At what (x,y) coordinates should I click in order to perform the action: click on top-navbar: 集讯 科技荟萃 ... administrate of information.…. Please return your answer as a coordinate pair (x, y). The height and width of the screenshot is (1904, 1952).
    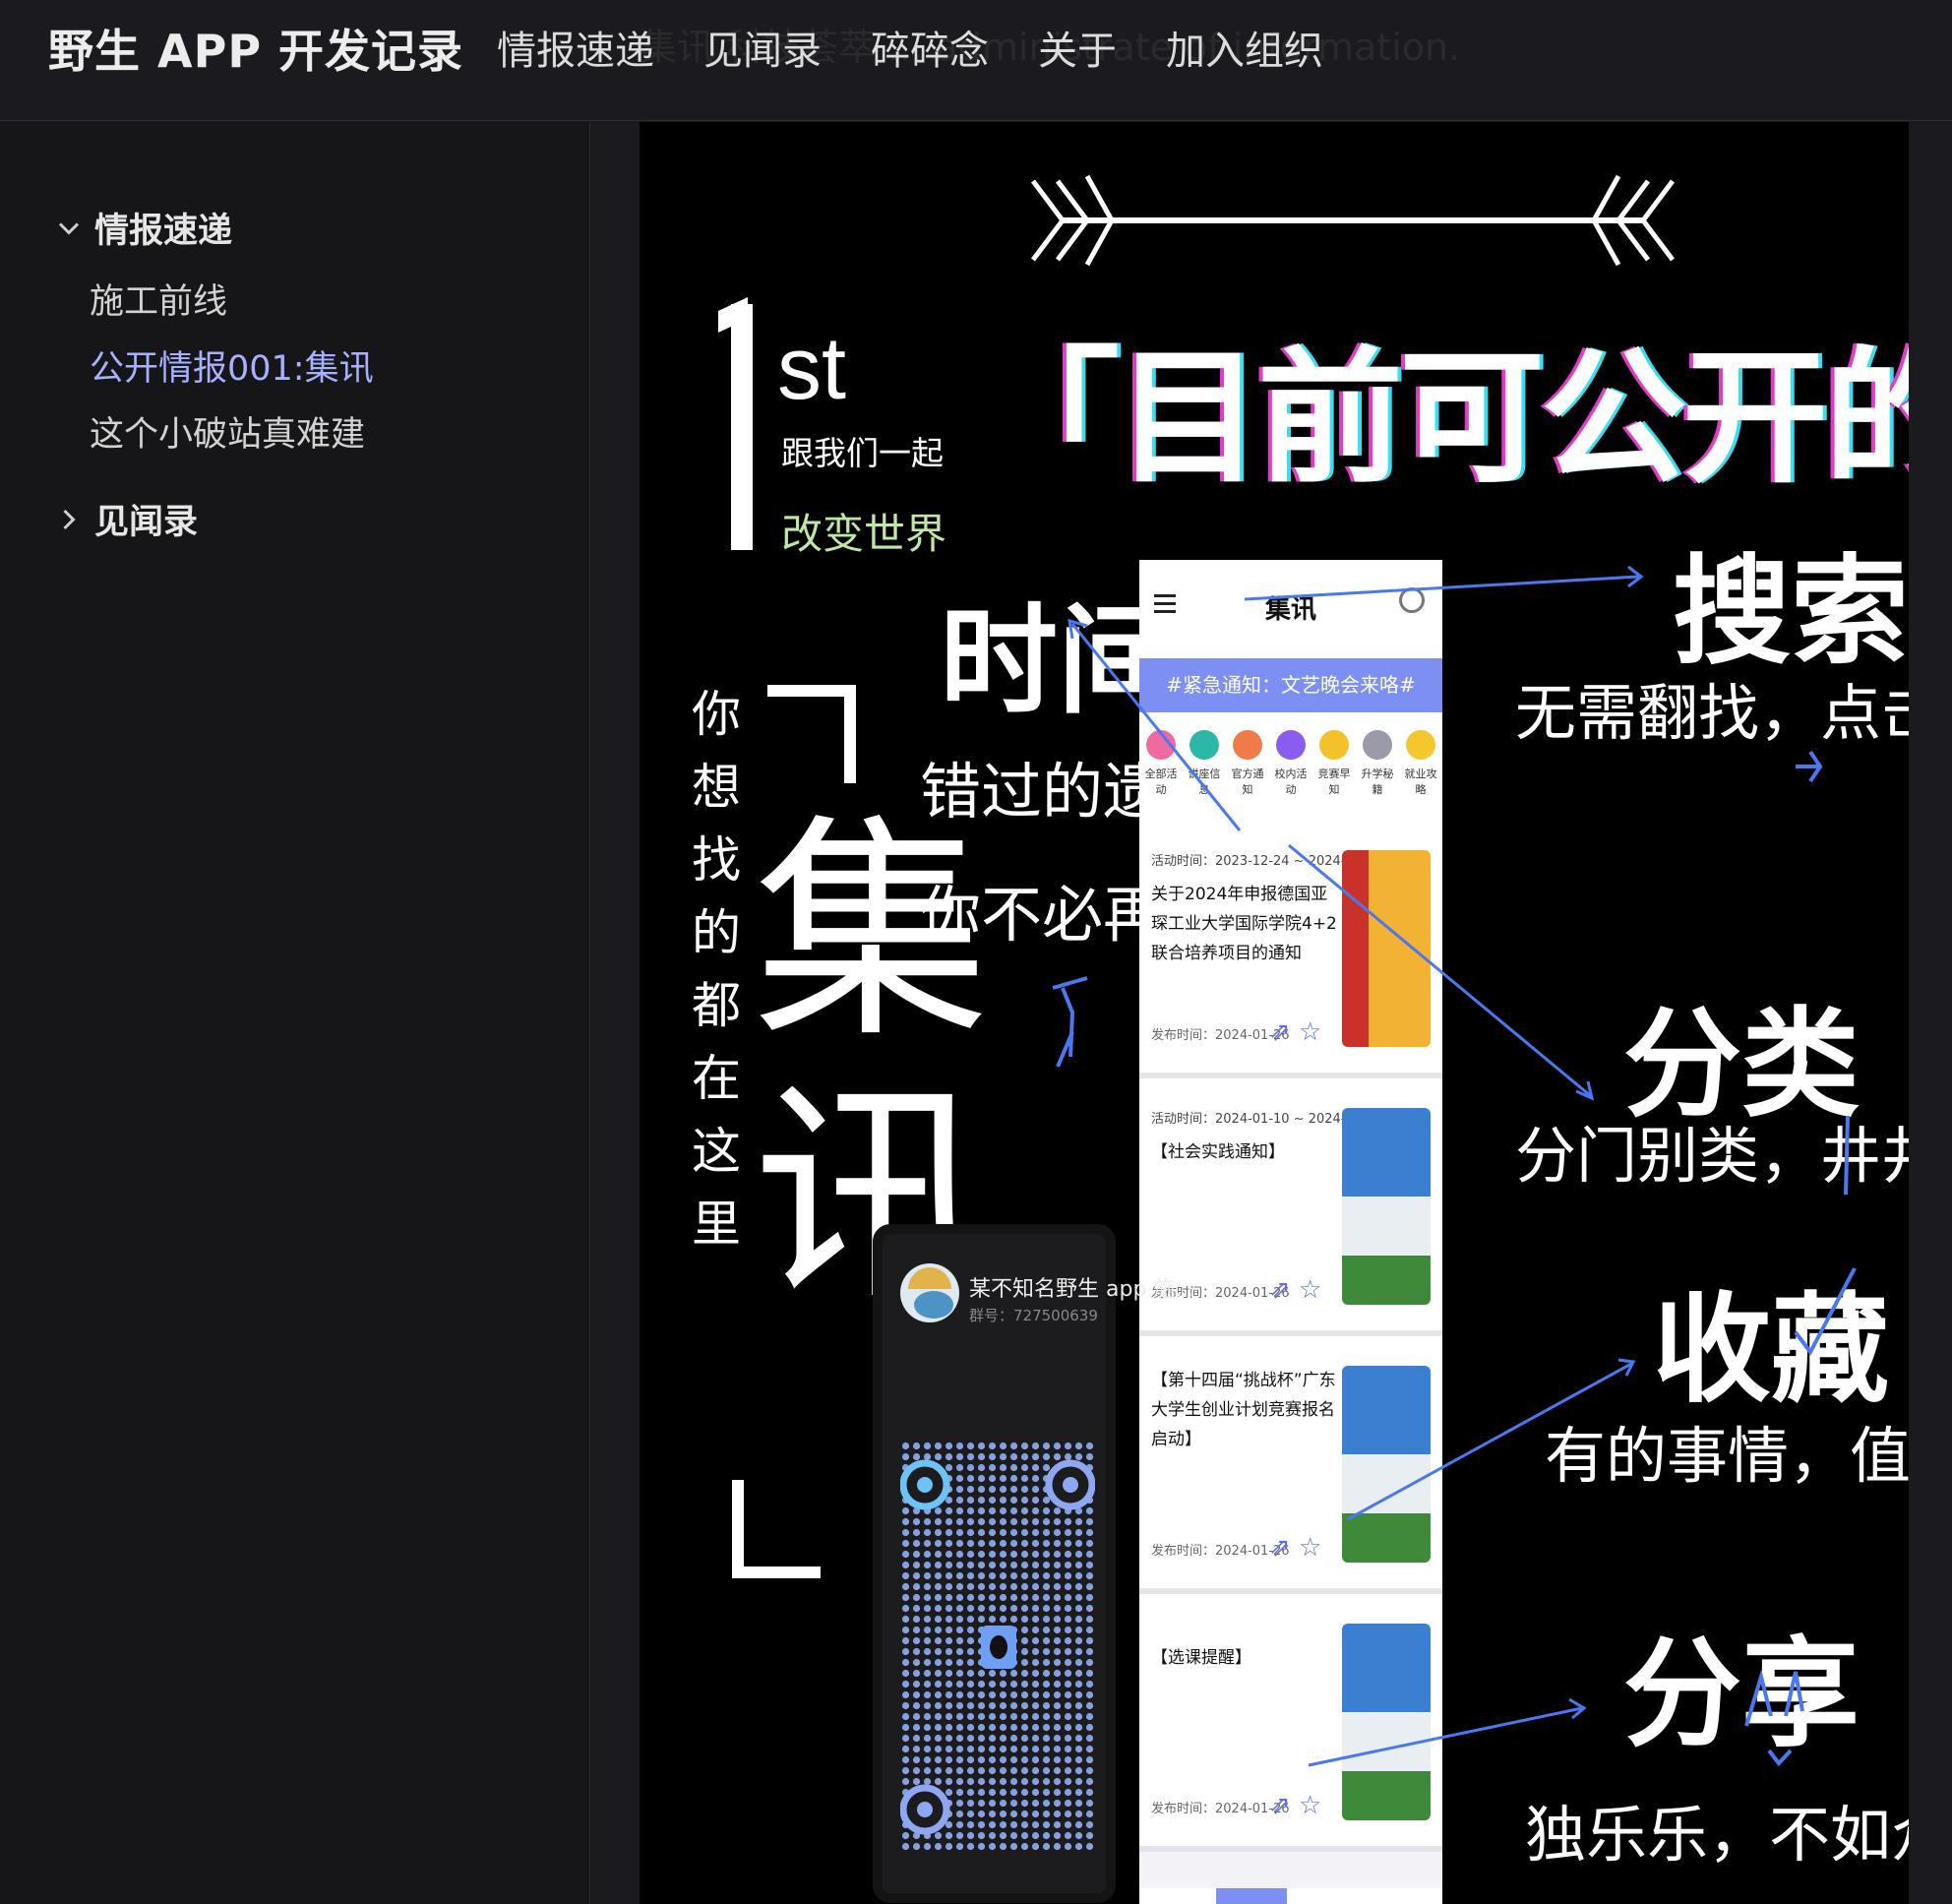
    Looking at the image, I should click on (976, 60).